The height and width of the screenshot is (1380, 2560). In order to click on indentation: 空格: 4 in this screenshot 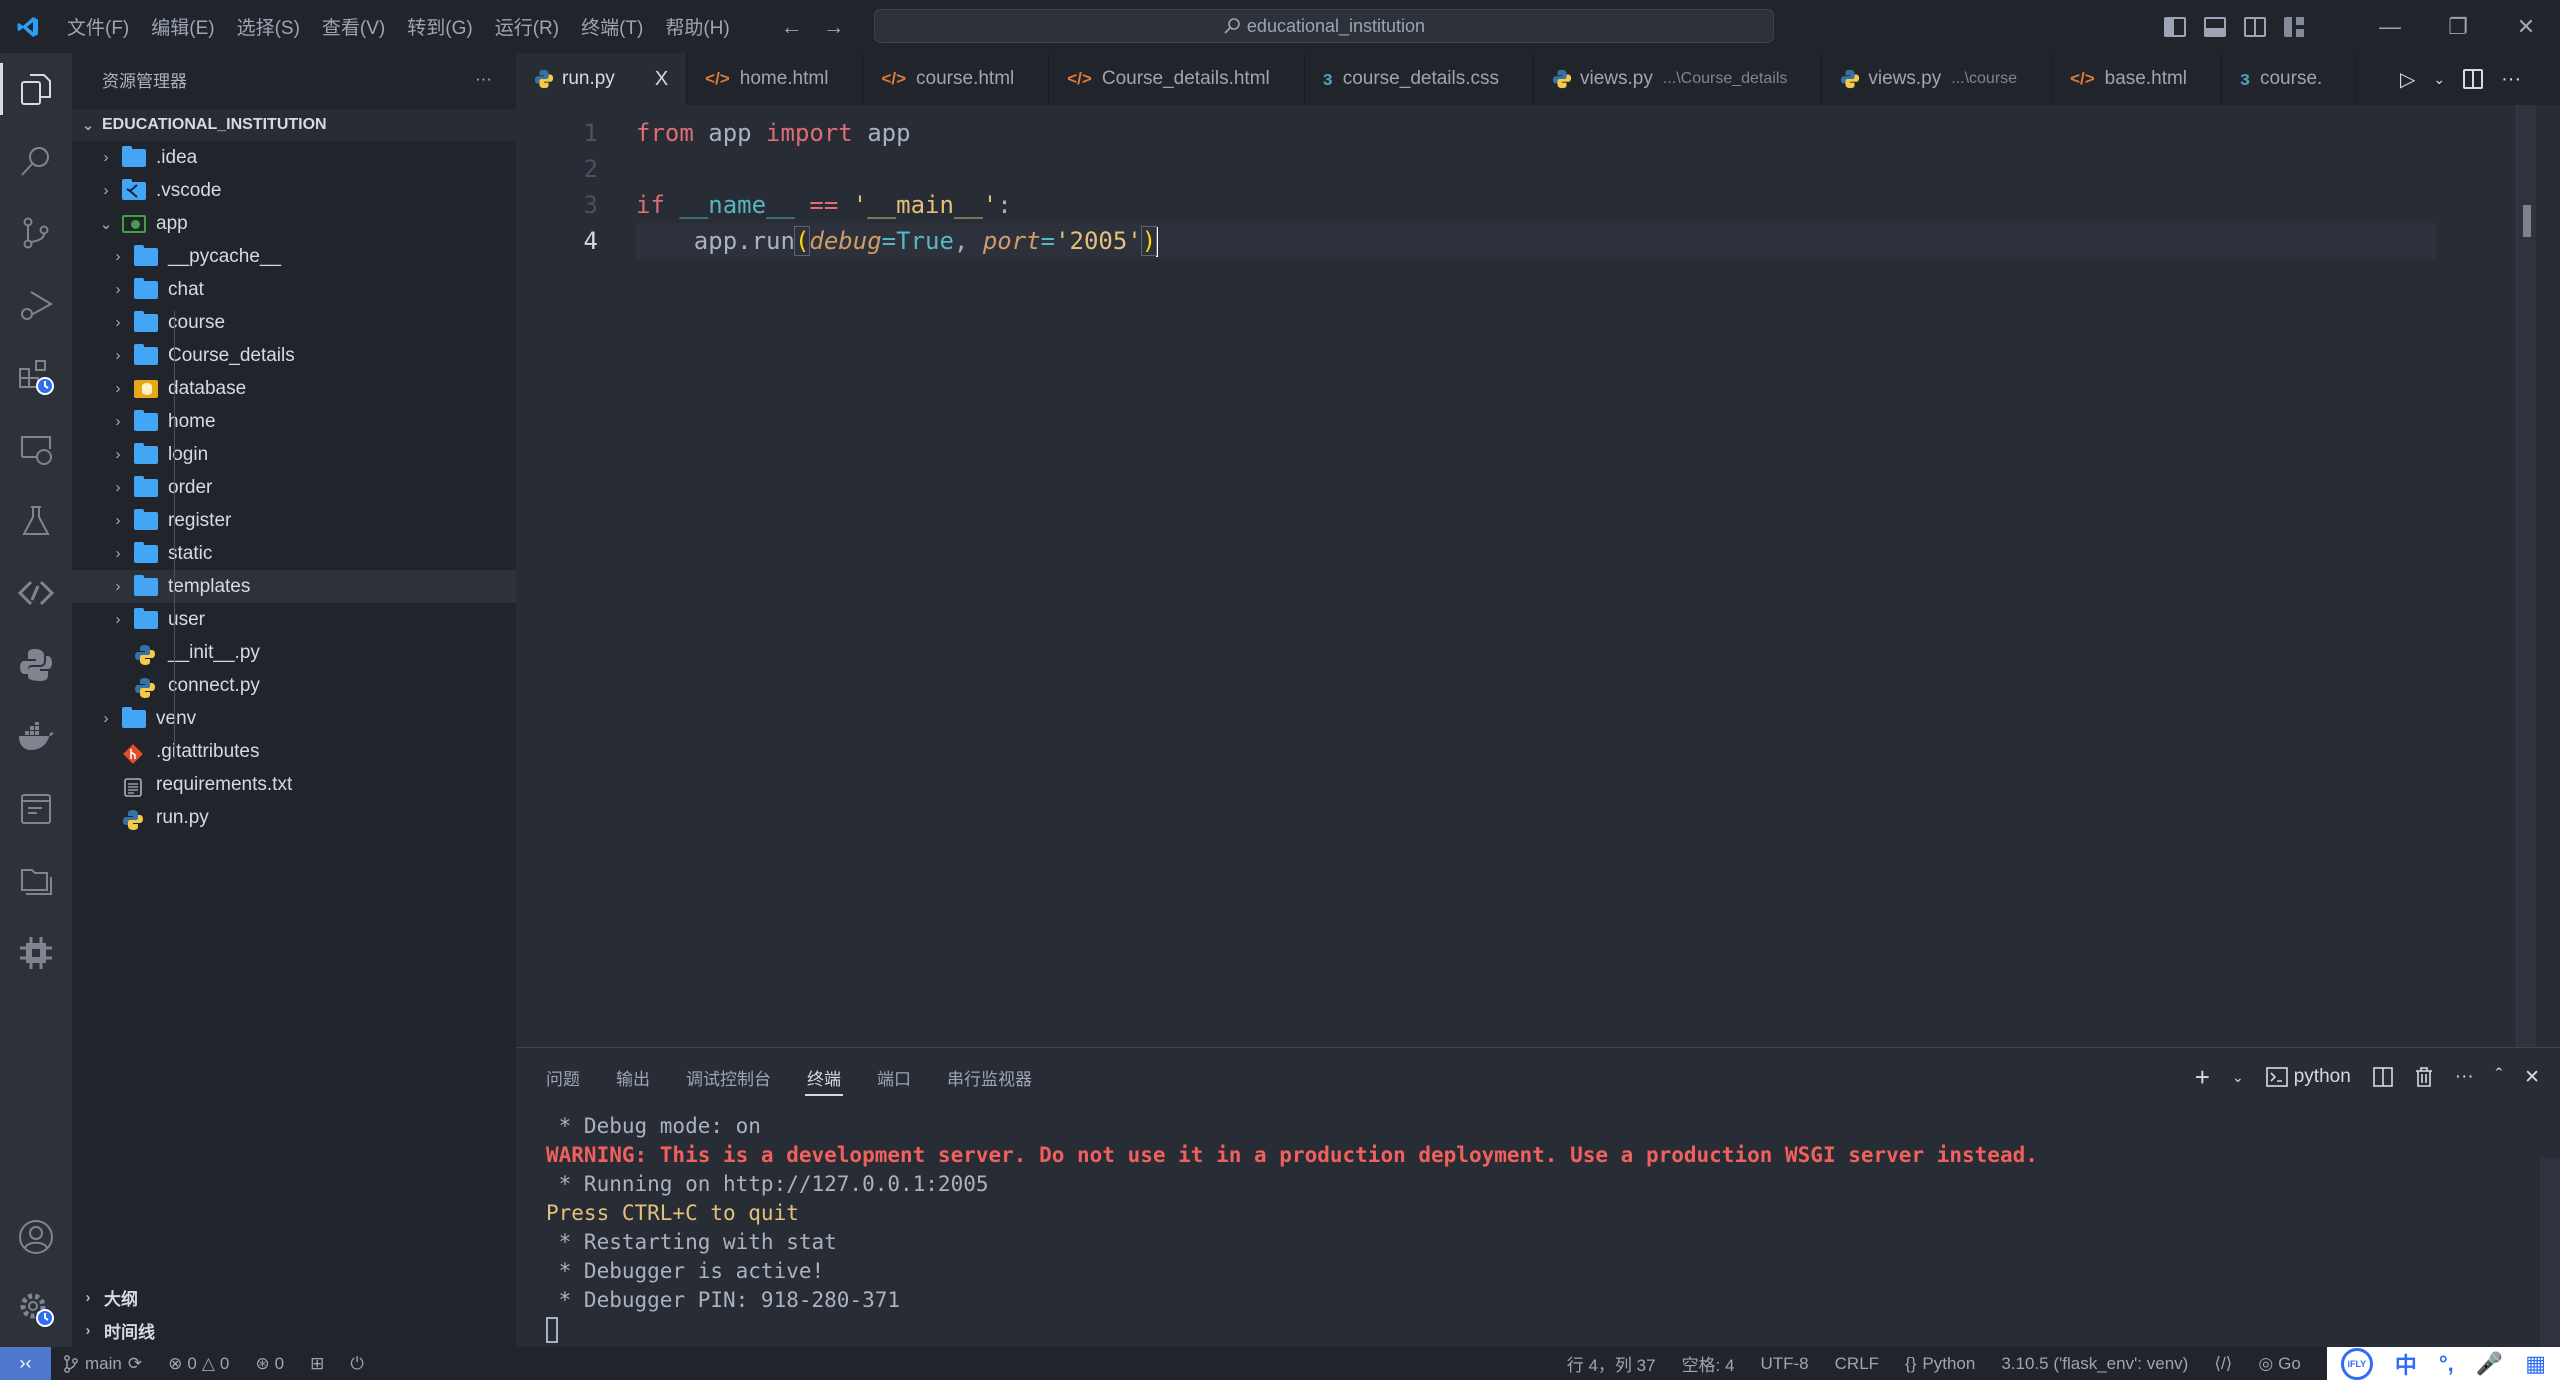, I will do `click(1708, 1363)`.